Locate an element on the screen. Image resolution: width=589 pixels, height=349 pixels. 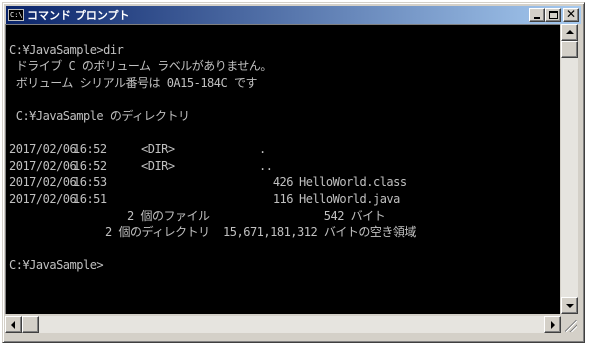
entry-name: .. is located at coordinates (266, 165).